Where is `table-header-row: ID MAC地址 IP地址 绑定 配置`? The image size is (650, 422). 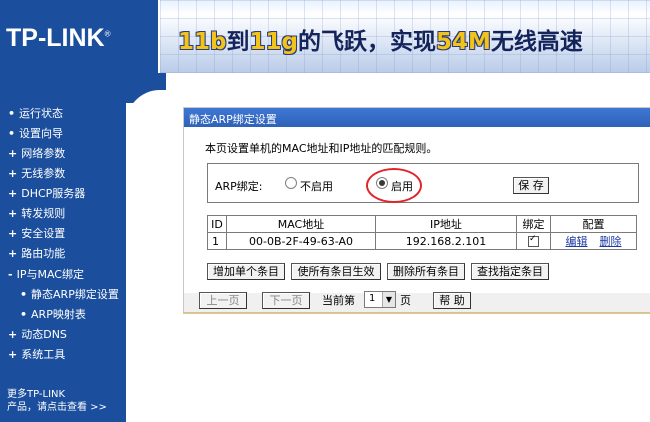
table-header-row: ID MAC地址 IP地址 绑定 配置 is located at coordinates (422, 224).